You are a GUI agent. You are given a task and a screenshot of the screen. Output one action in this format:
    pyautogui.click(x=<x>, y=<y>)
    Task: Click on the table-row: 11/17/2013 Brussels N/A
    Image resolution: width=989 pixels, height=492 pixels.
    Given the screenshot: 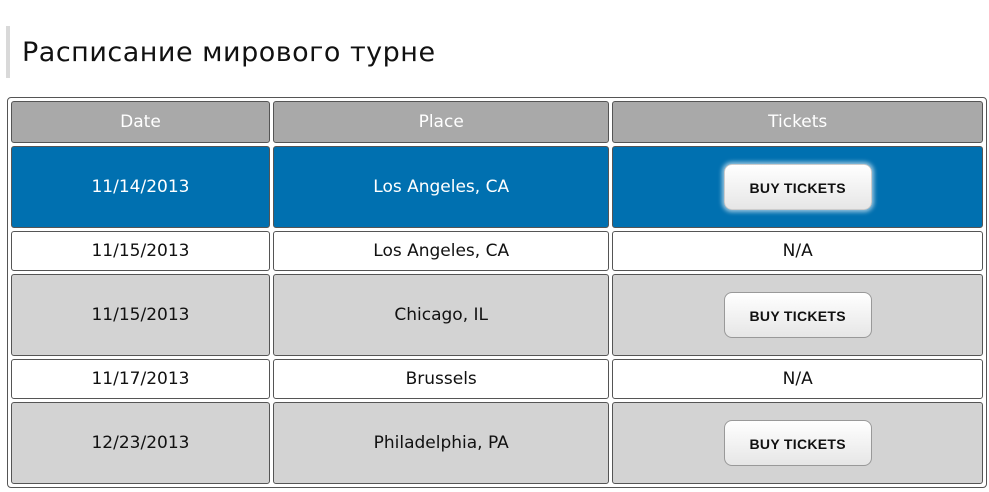 What is the action you would take?
    pyautogui.click(x=497, y=379)
    